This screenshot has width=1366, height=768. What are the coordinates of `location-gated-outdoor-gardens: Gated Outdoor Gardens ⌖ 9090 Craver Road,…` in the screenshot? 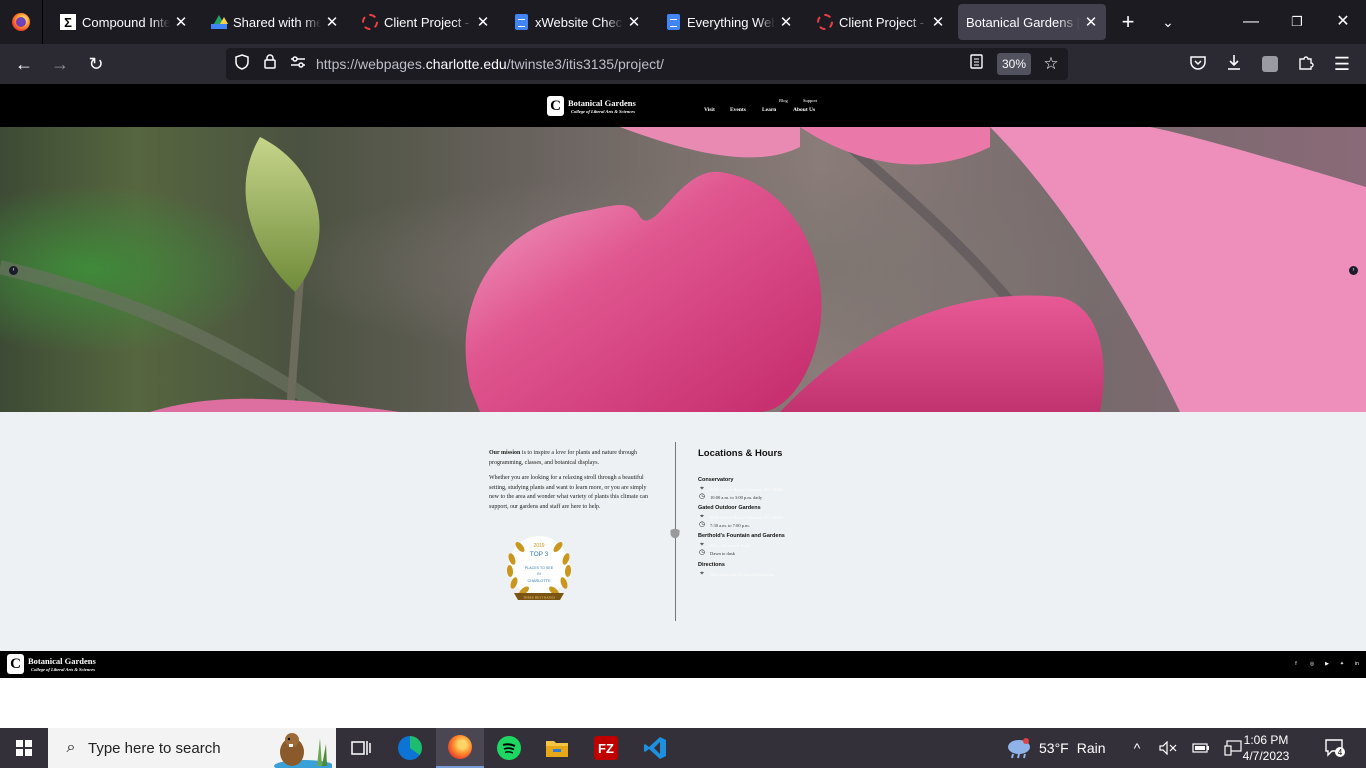 It's located at (740, 517).